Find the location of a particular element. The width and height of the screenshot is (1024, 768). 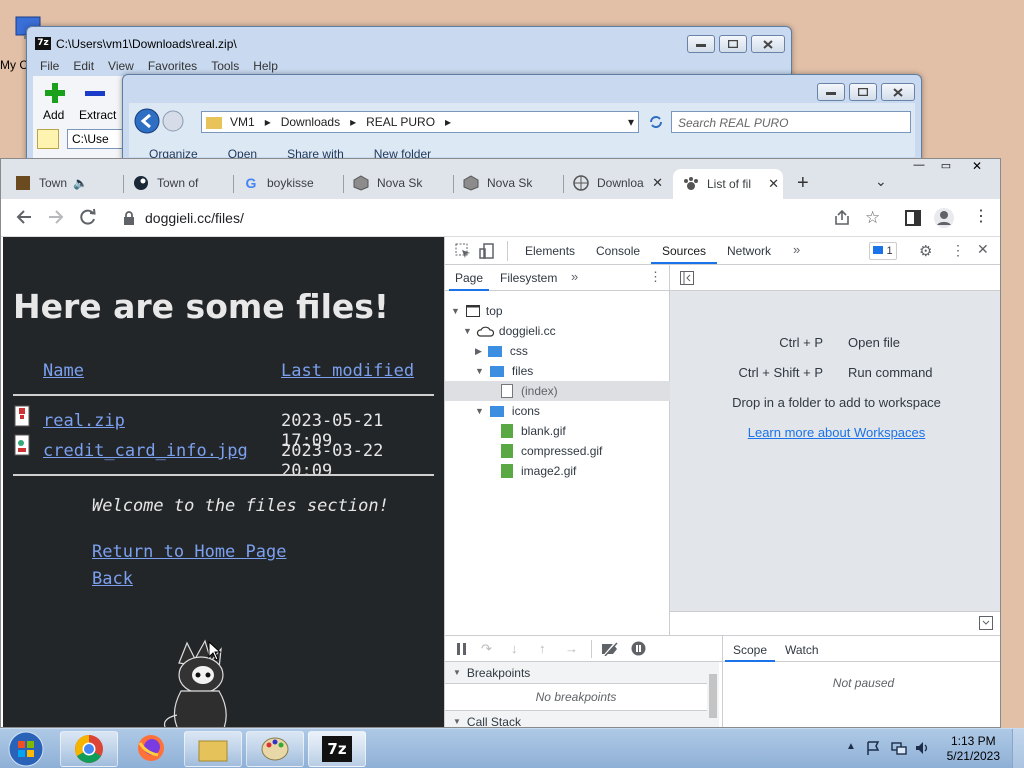

tree-node-image2-gif: image2.gif is located at coordinates (557, 471).